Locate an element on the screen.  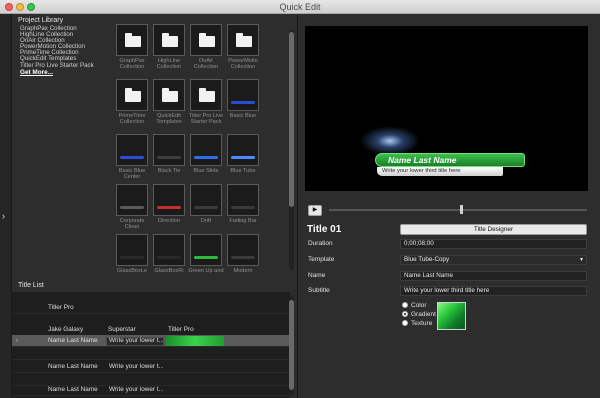
template-thumbnail: Fading Bar is located at coordinates (243, 204).